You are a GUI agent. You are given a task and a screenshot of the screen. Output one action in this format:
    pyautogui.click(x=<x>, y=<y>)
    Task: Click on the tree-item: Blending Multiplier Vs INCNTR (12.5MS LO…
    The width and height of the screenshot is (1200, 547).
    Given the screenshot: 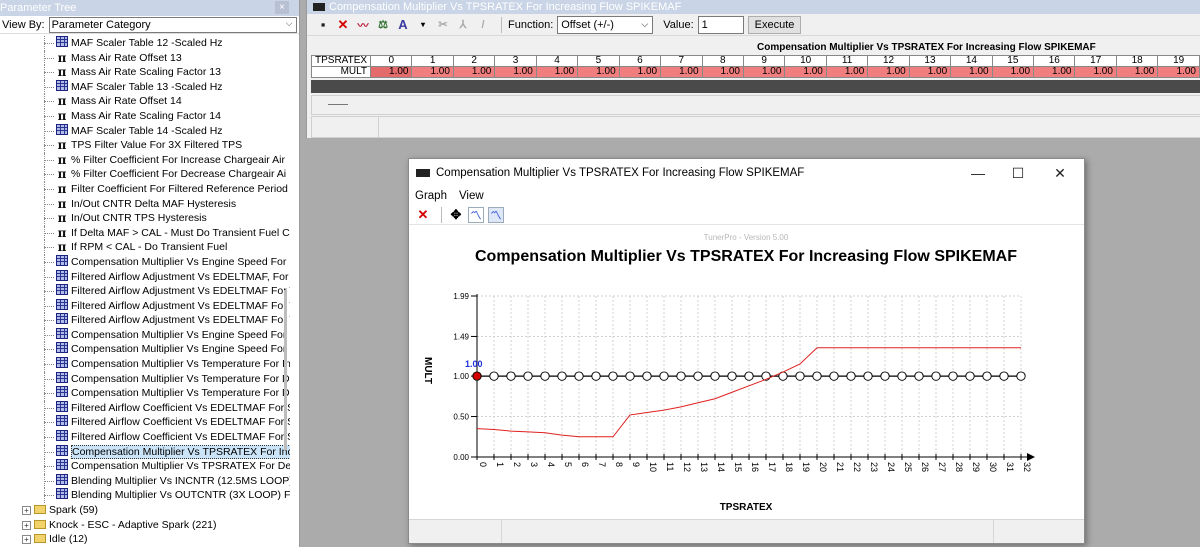 What is the action you would take?
    pyautogui.click(x=145, y=481)
    